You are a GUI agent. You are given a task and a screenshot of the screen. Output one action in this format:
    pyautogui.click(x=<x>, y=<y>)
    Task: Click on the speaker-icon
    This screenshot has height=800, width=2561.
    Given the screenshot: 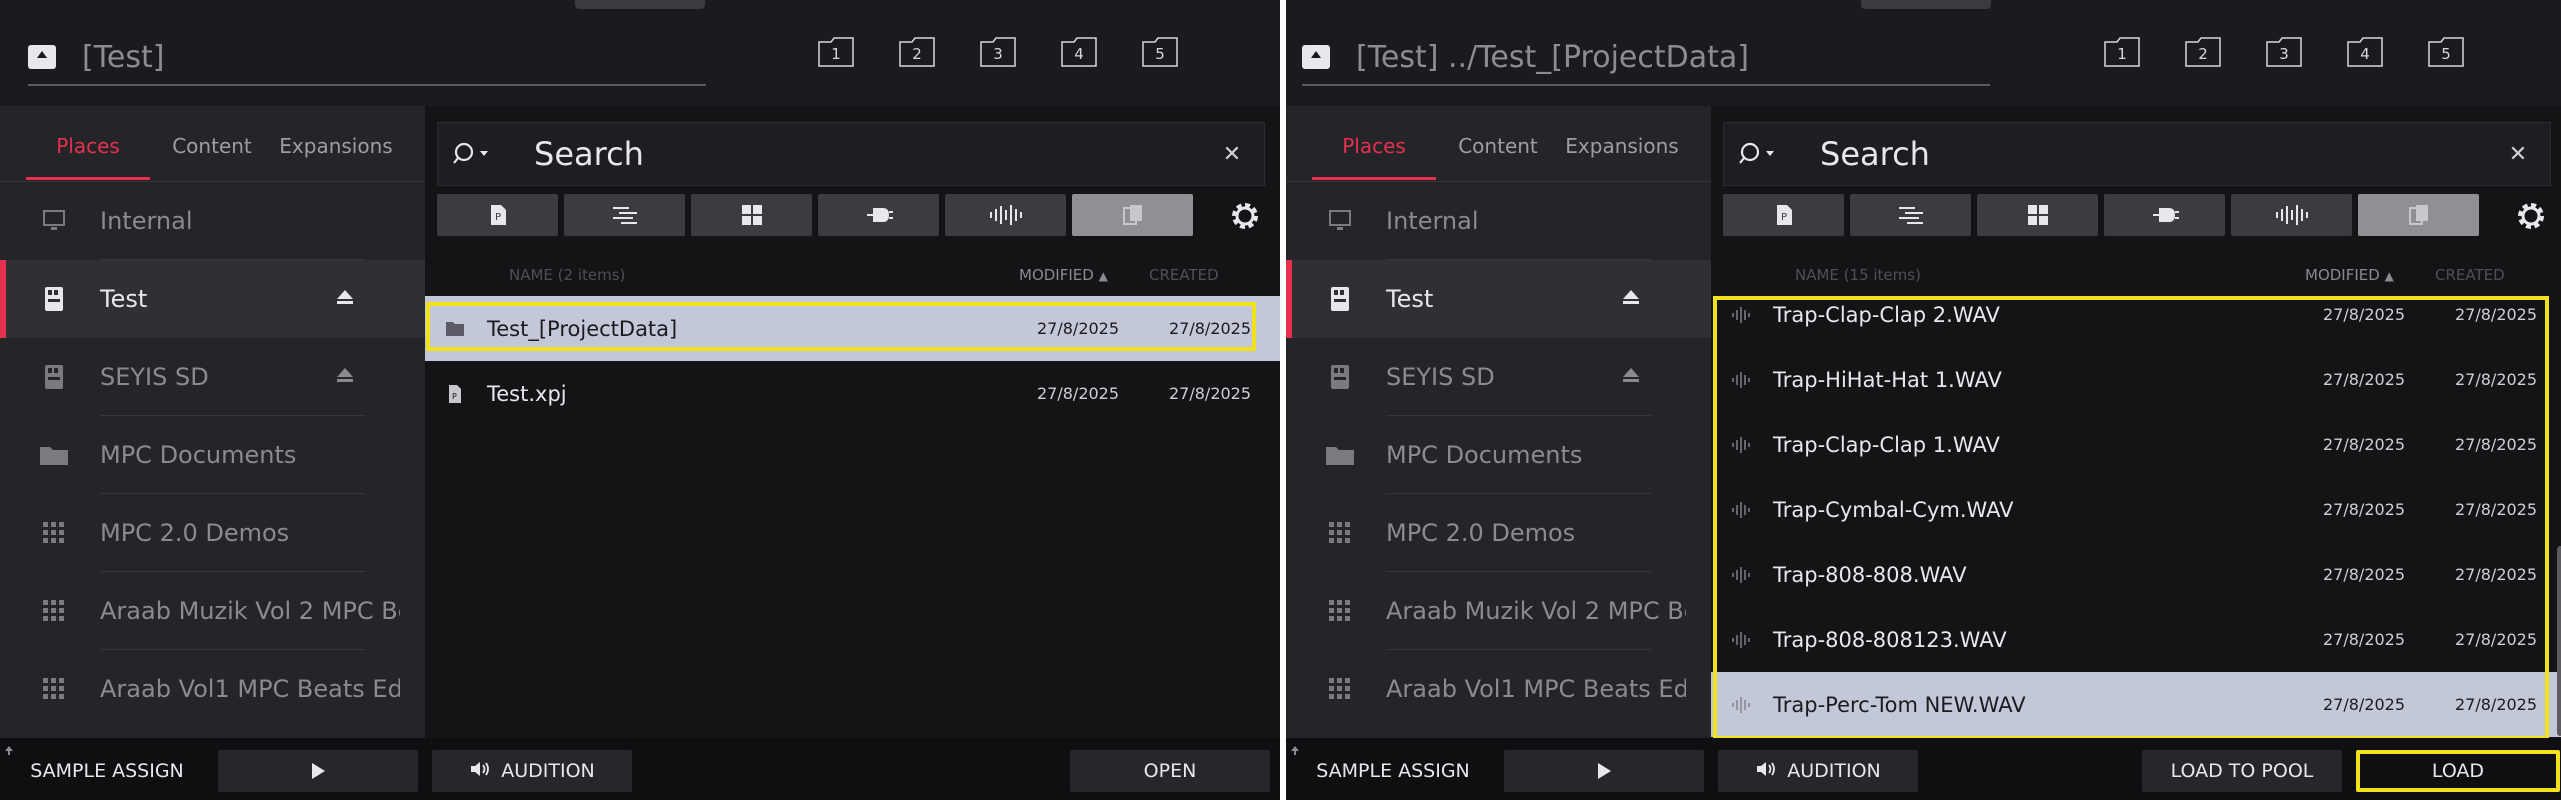 What is the action you would take?
    pyautogui.click(x=480, y=771)
    